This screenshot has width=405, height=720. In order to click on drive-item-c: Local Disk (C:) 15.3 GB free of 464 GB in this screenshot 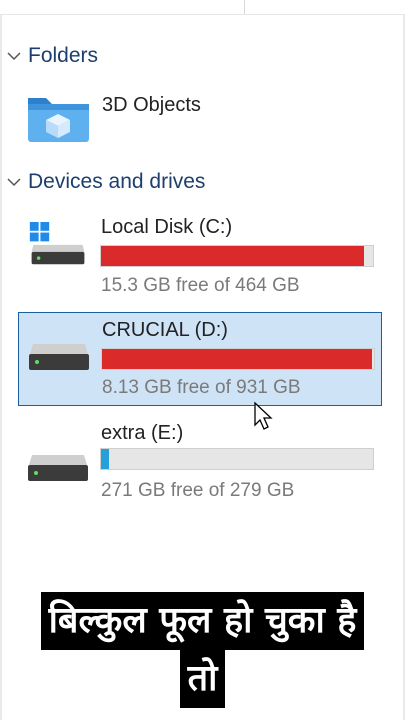, I will do `click(200, 255)`.